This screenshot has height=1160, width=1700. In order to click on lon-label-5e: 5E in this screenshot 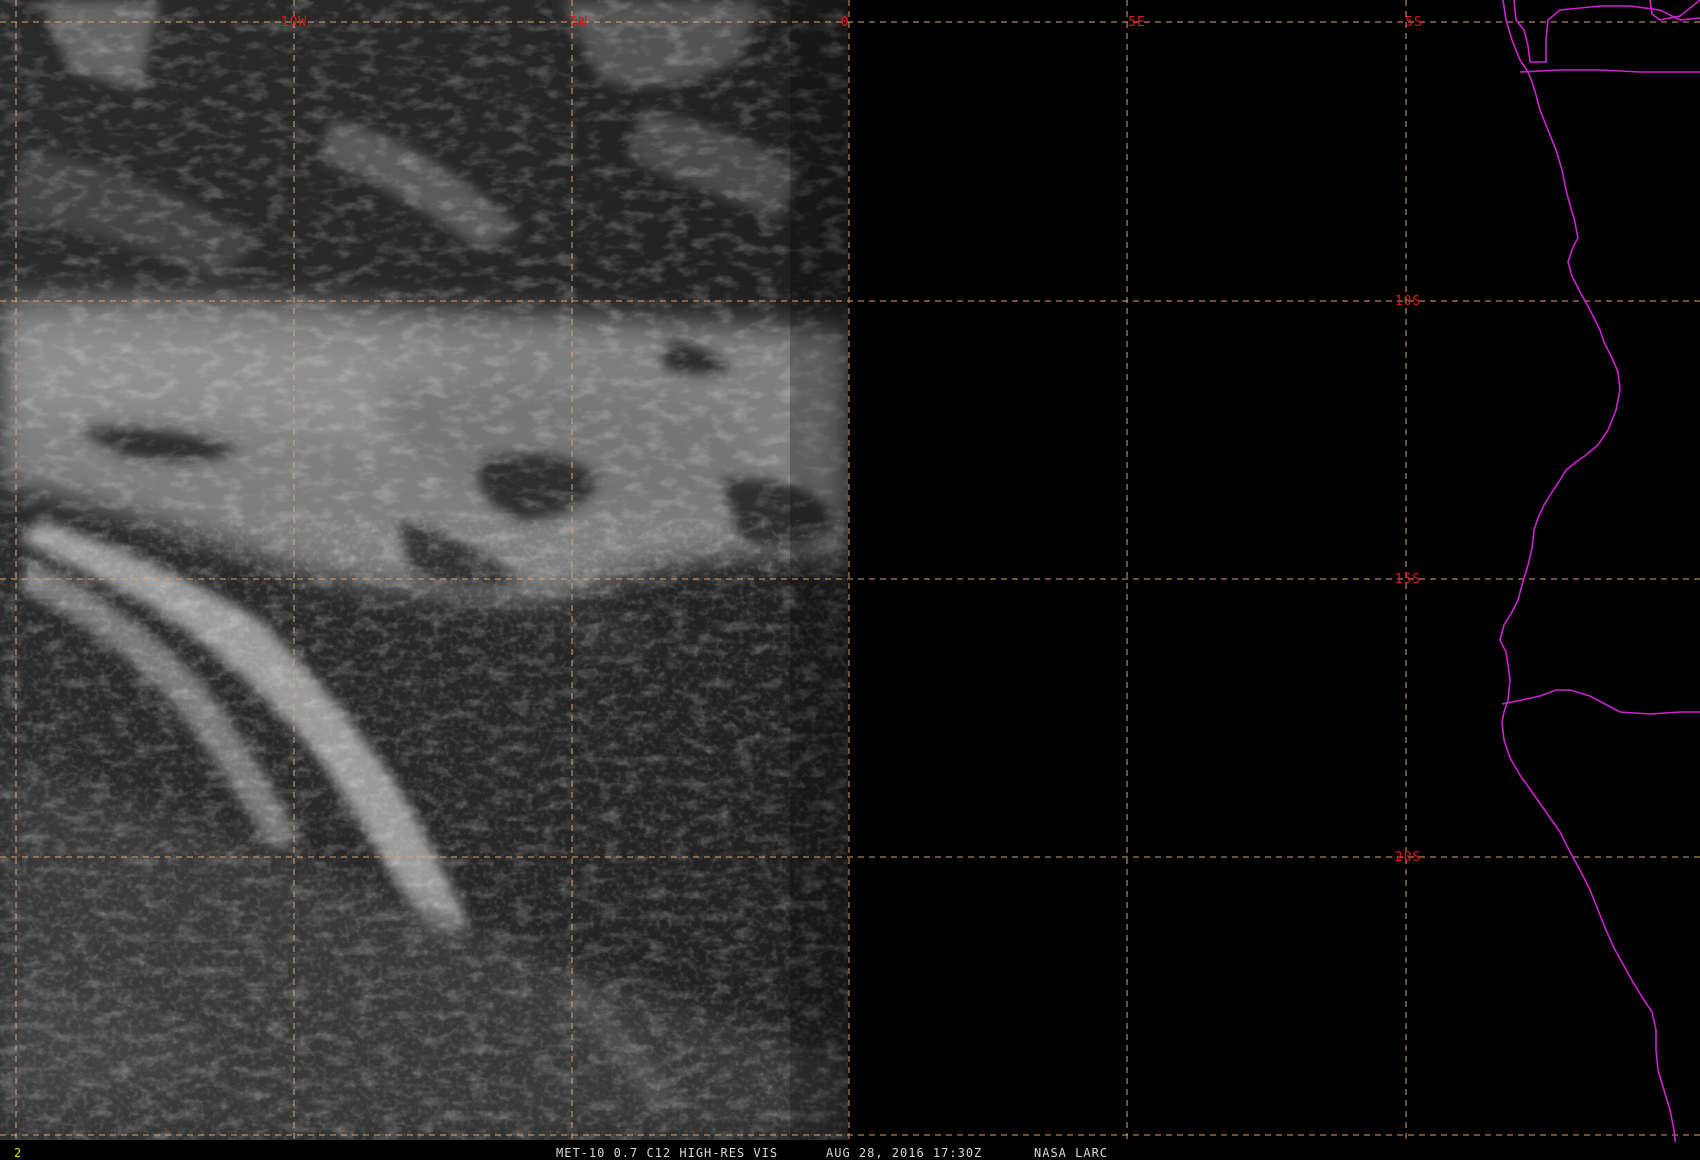, I will do `click(1137, 22)`.